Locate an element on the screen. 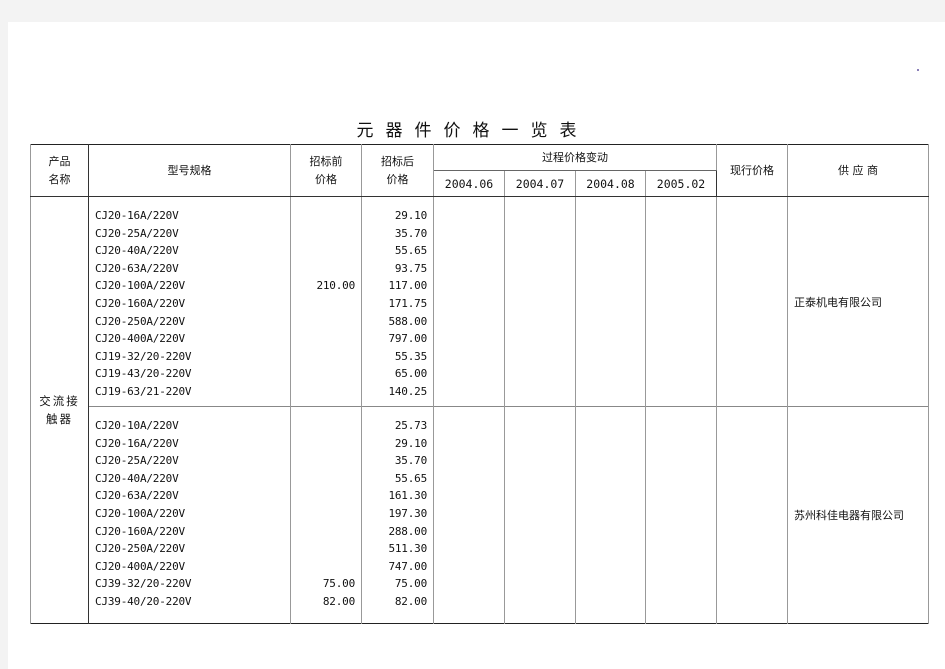  model-spec: CJ39-40/20-220V is located at coordinates (143, 601).